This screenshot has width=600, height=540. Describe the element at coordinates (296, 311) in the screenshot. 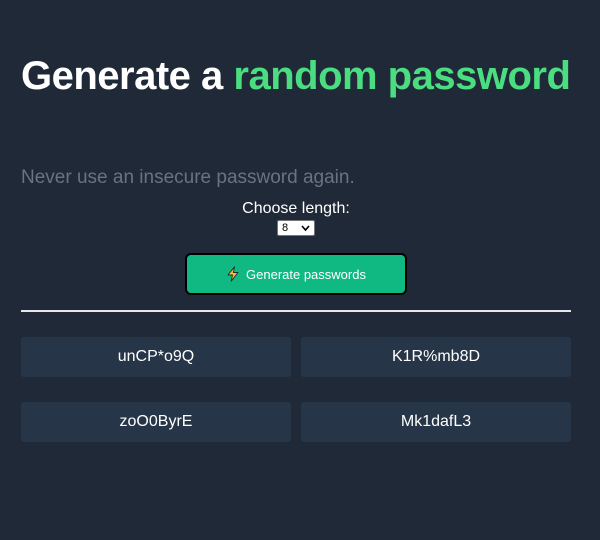

I see `divider` at that location.